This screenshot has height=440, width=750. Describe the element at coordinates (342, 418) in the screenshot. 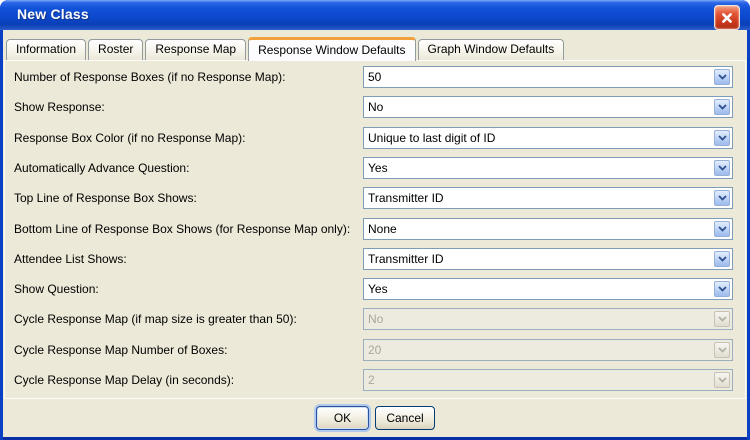

I see `ok-button: OK` at that location.